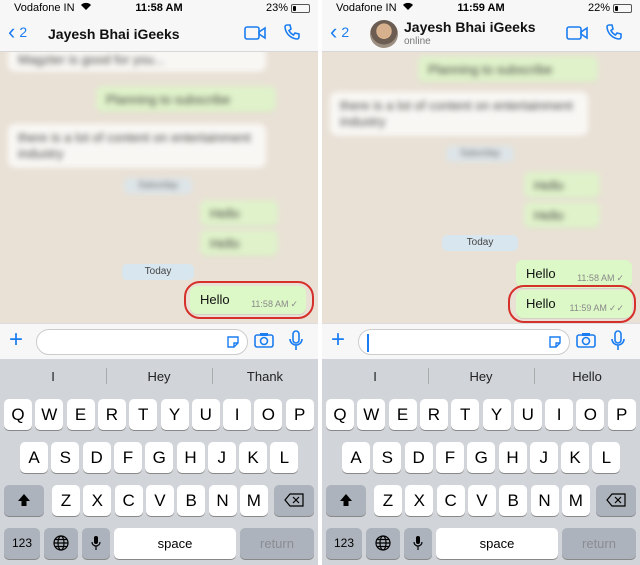  I want to click on message-text: Hello, so click(541, 273).